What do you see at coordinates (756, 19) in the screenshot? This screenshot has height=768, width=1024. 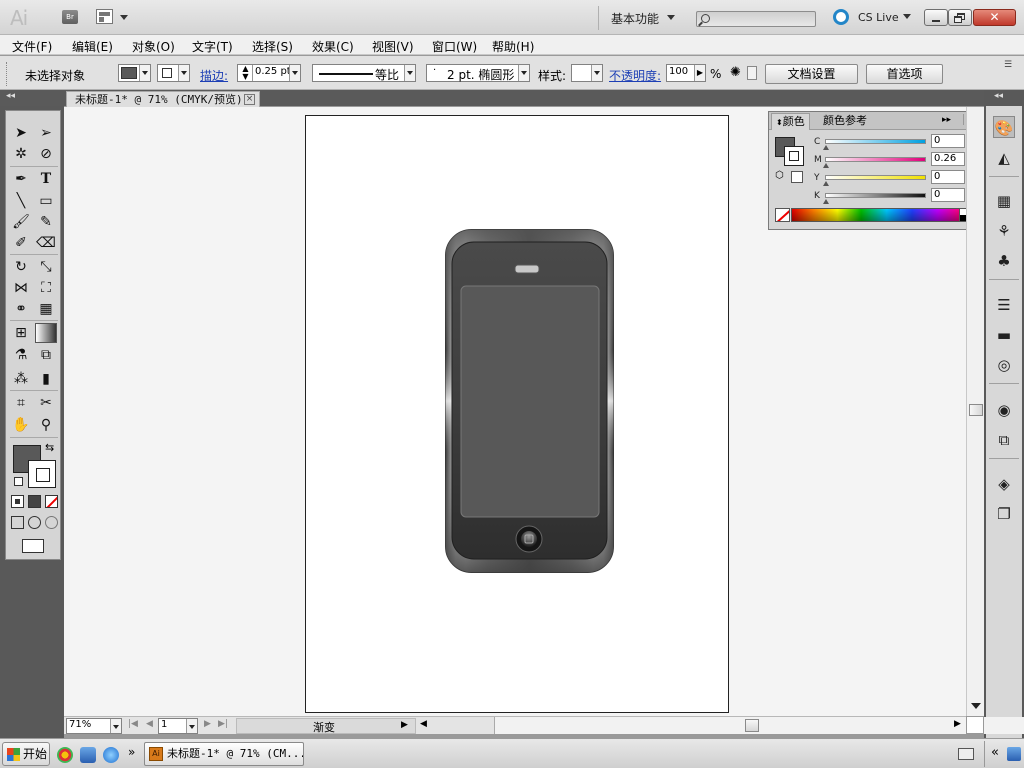 I see `help-search-input` at bounding box center [756, 19].